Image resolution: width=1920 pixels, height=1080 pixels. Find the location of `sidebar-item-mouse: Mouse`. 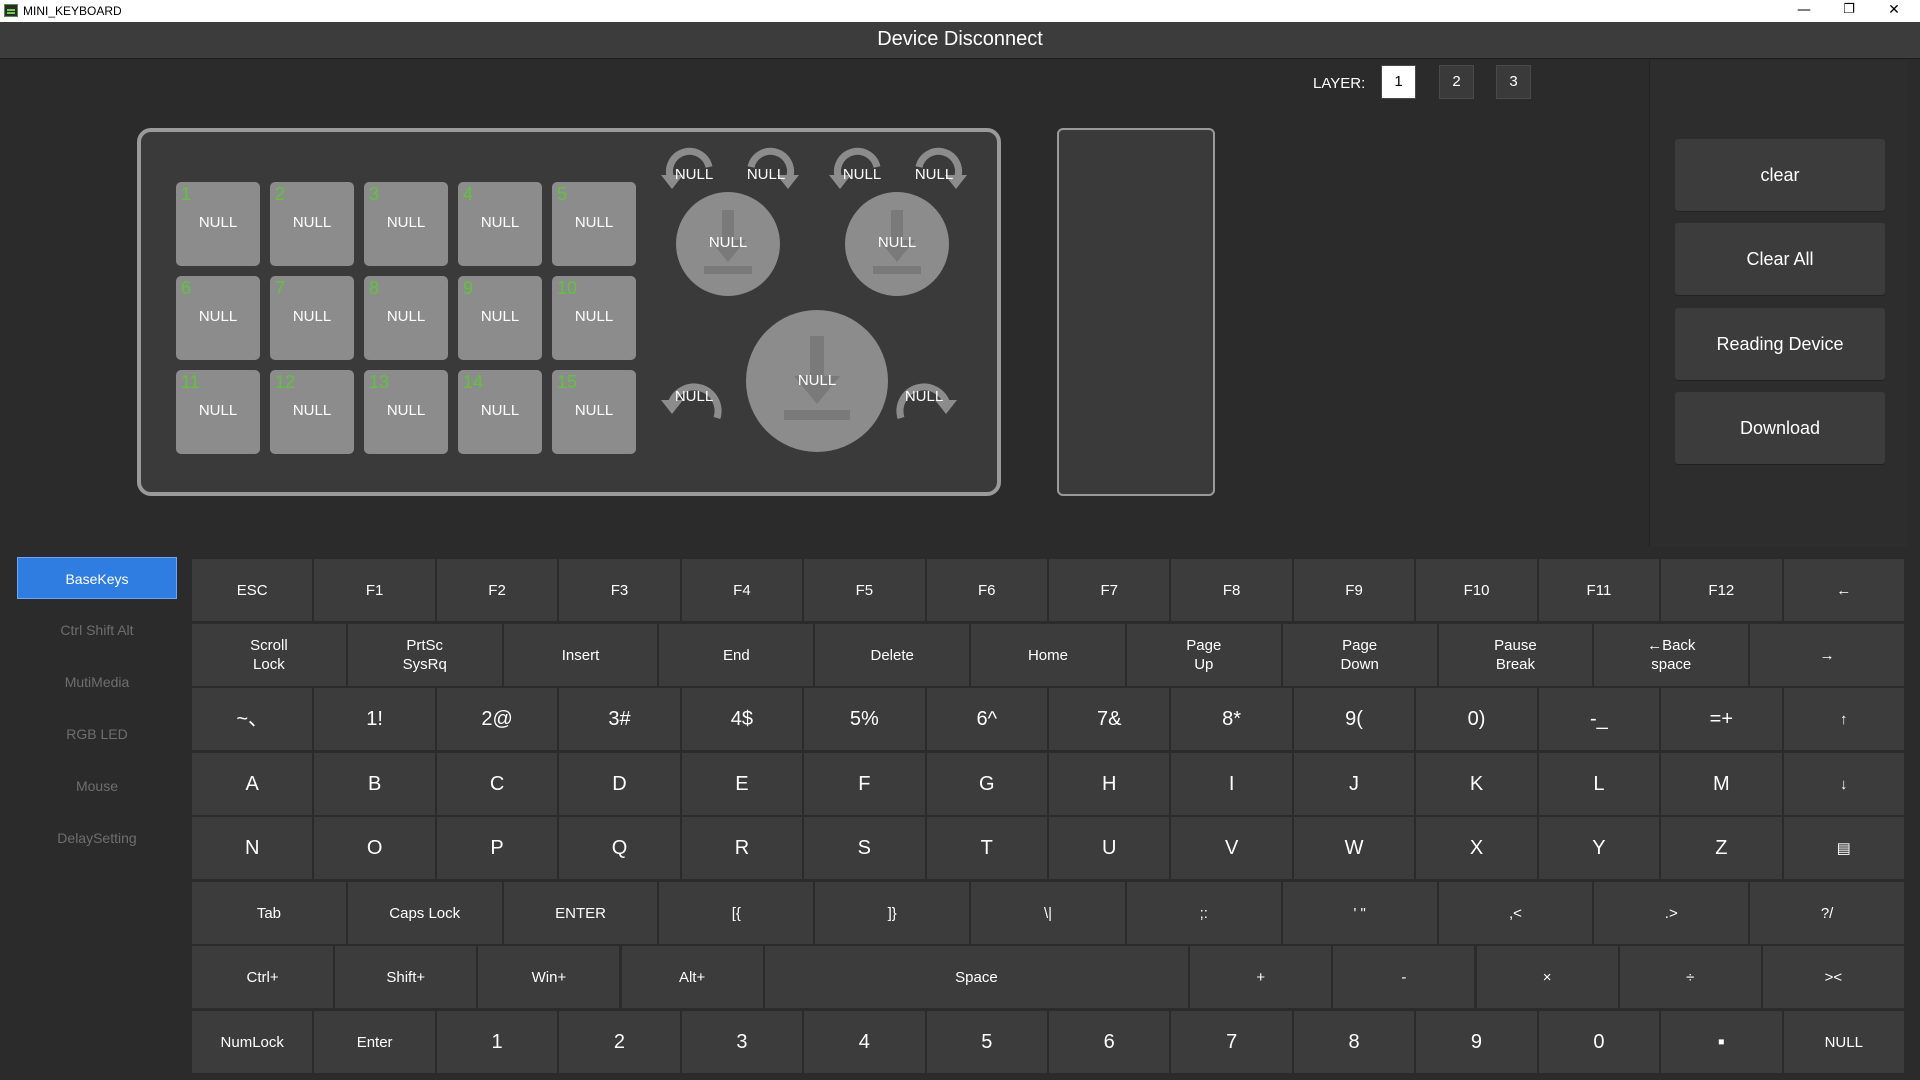

sidebar-item-mouse: Mouse is located at coordinates (97, 786).